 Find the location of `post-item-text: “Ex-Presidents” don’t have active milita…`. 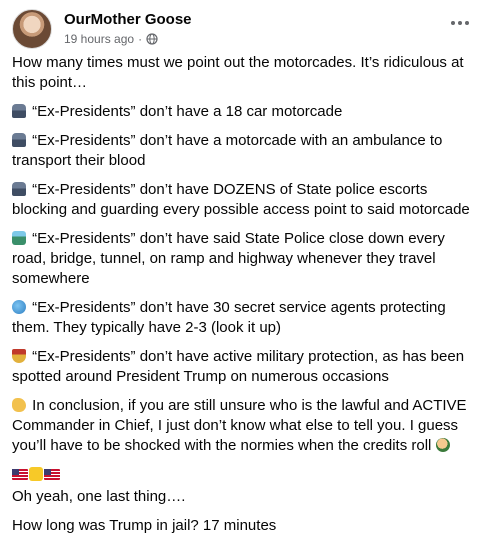

post-item-text: “Ex-Presidents” don’t have active milita… is located at coordinates (238, 366).